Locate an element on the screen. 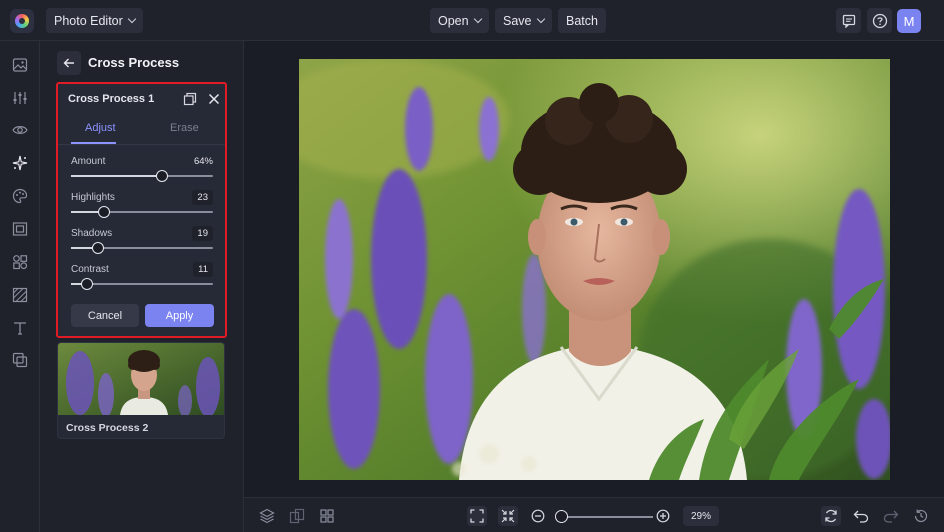  refresh-icon is located at coordinates (831, 516).